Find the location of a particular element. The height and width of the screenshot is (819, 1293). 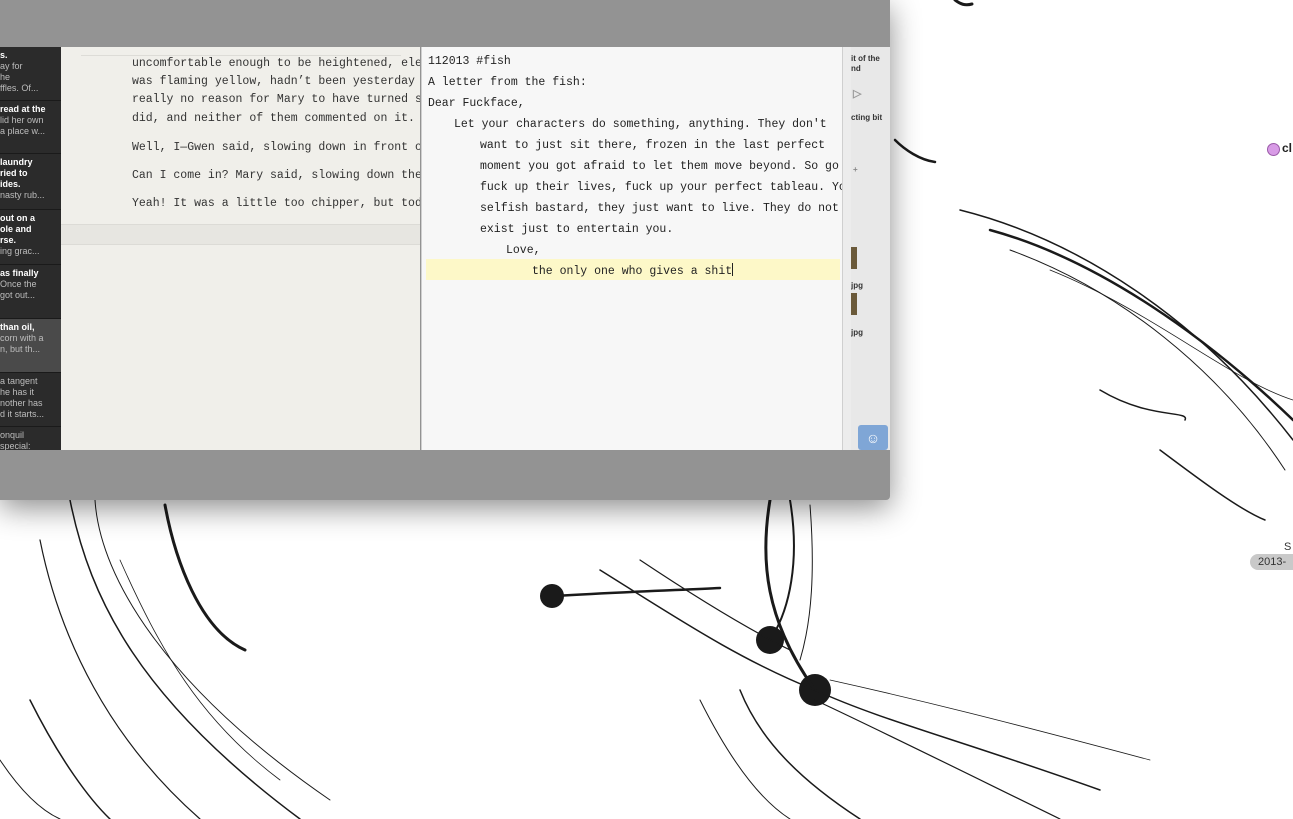

note-line: the only one who gives a shit is located at coordinates (632, 271).